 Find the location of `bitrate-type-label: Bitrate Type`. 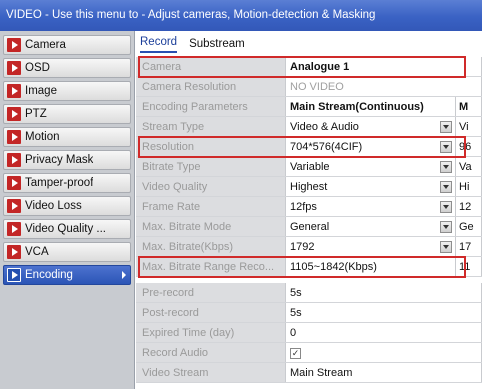

bitrate-type-label: Bitrate Type is located at coordinates (211, 166).